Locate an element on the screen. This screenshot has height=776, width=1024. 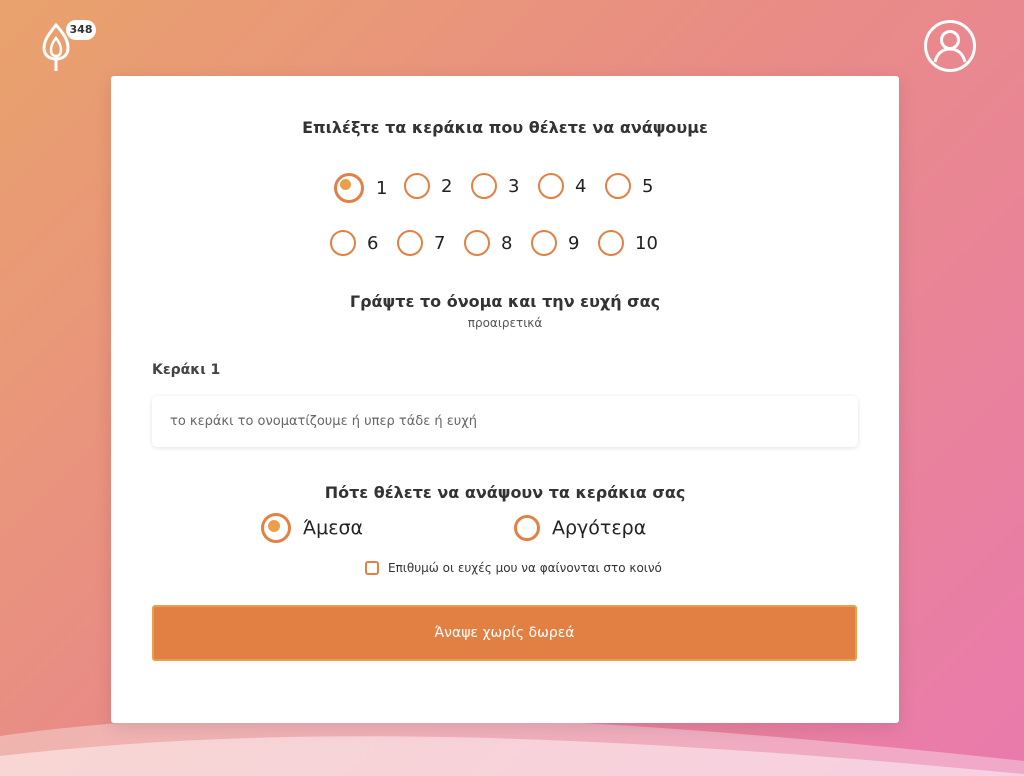
name-heading: Γράψτε το όνομα και την ευχή σας is located at coordinates (505, 301).